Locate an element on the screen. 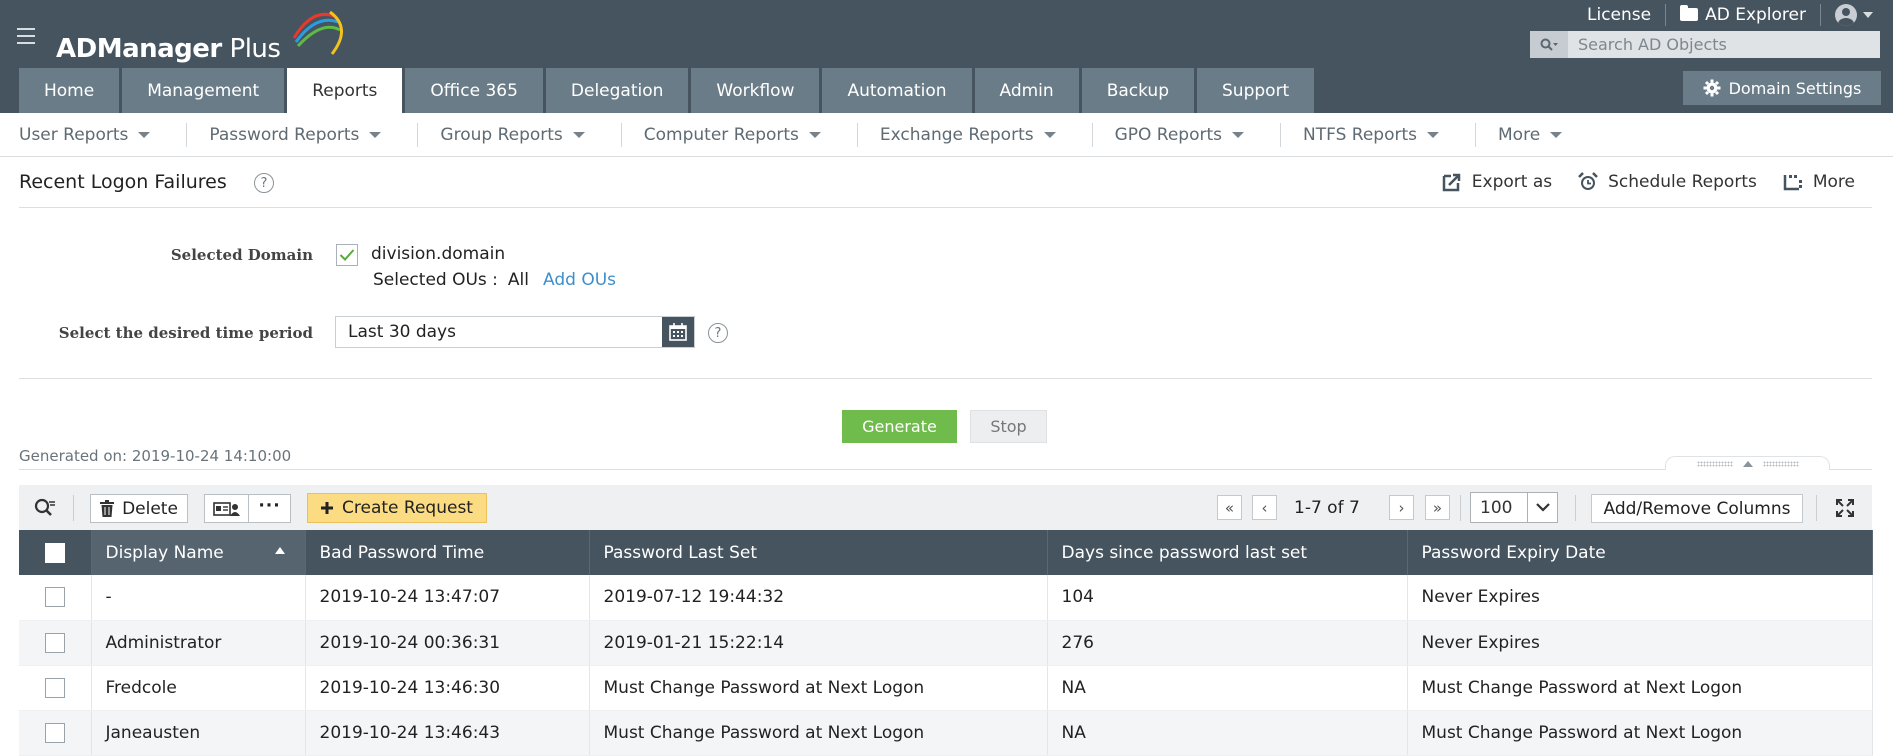 The height and width of the screenshot is (756, 1893). contact-actions-button is located at coordinates (226, 508).